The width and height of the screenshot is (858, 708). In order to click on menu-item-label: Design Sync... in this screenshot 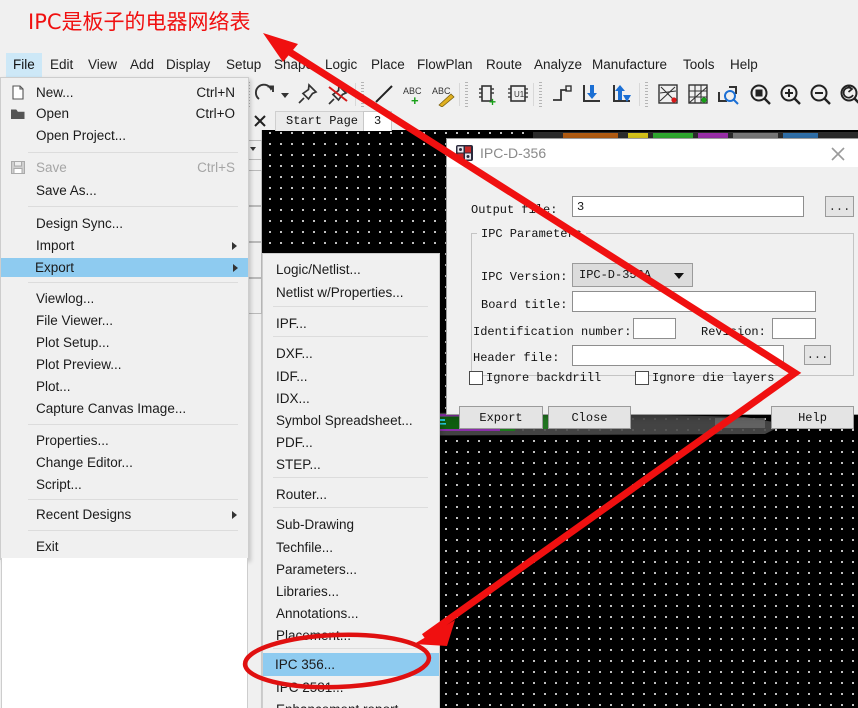, I will do `click(80, 223)`.